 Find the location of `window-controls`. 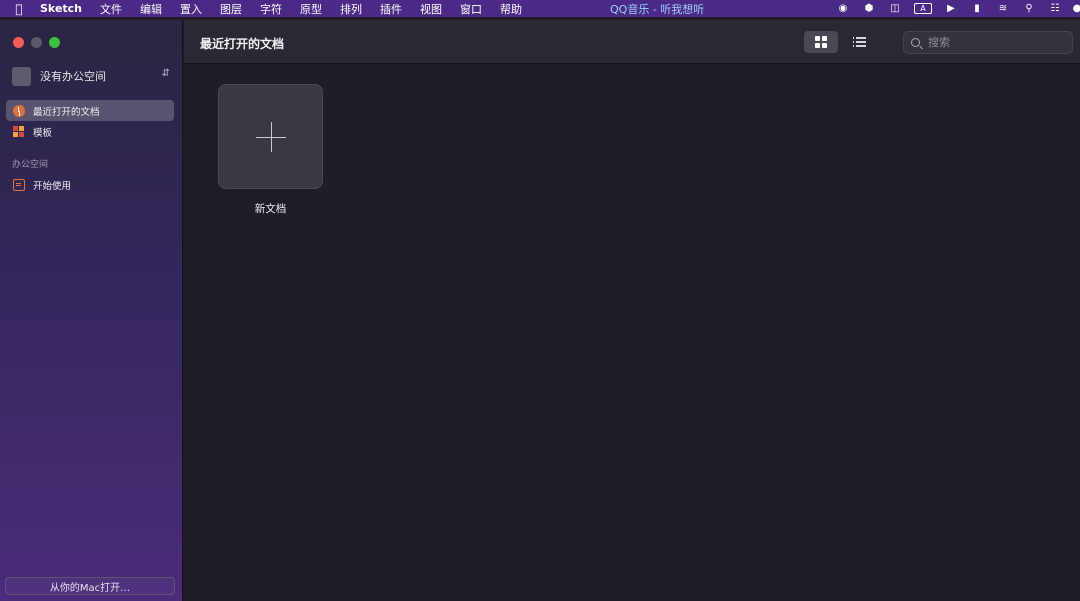

window-controls is located at coordinates (36, 42).